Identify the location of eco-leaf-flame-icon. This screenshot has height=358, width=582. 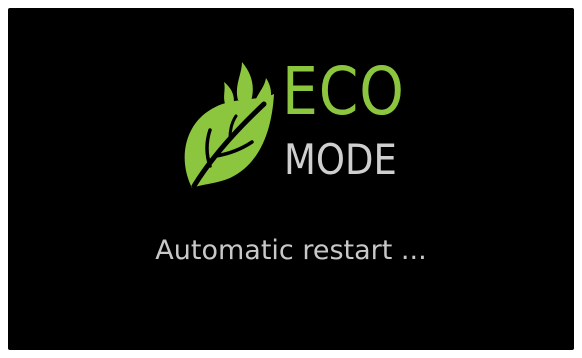
(229, 125).